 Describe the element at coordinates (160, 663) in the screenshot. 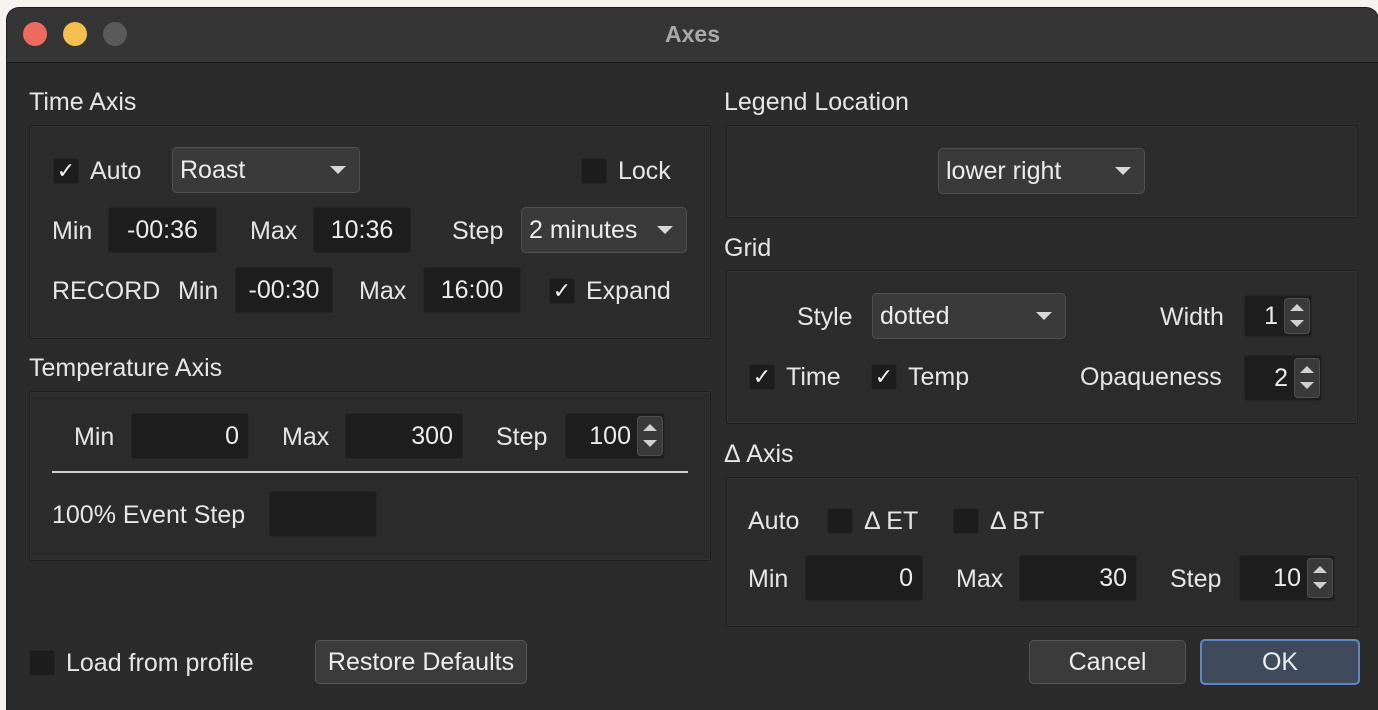

I see `load-from-profile-label: Load from profile` at that location.